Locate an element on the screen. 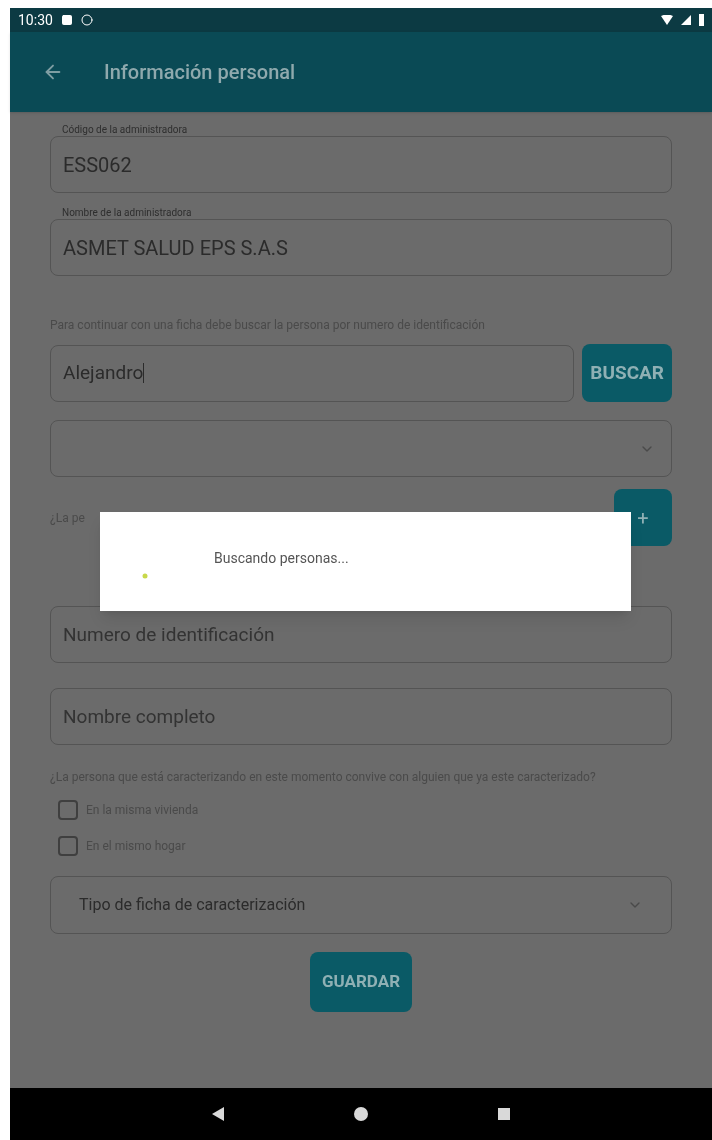  dropdown is located at coordinates (361, 448).